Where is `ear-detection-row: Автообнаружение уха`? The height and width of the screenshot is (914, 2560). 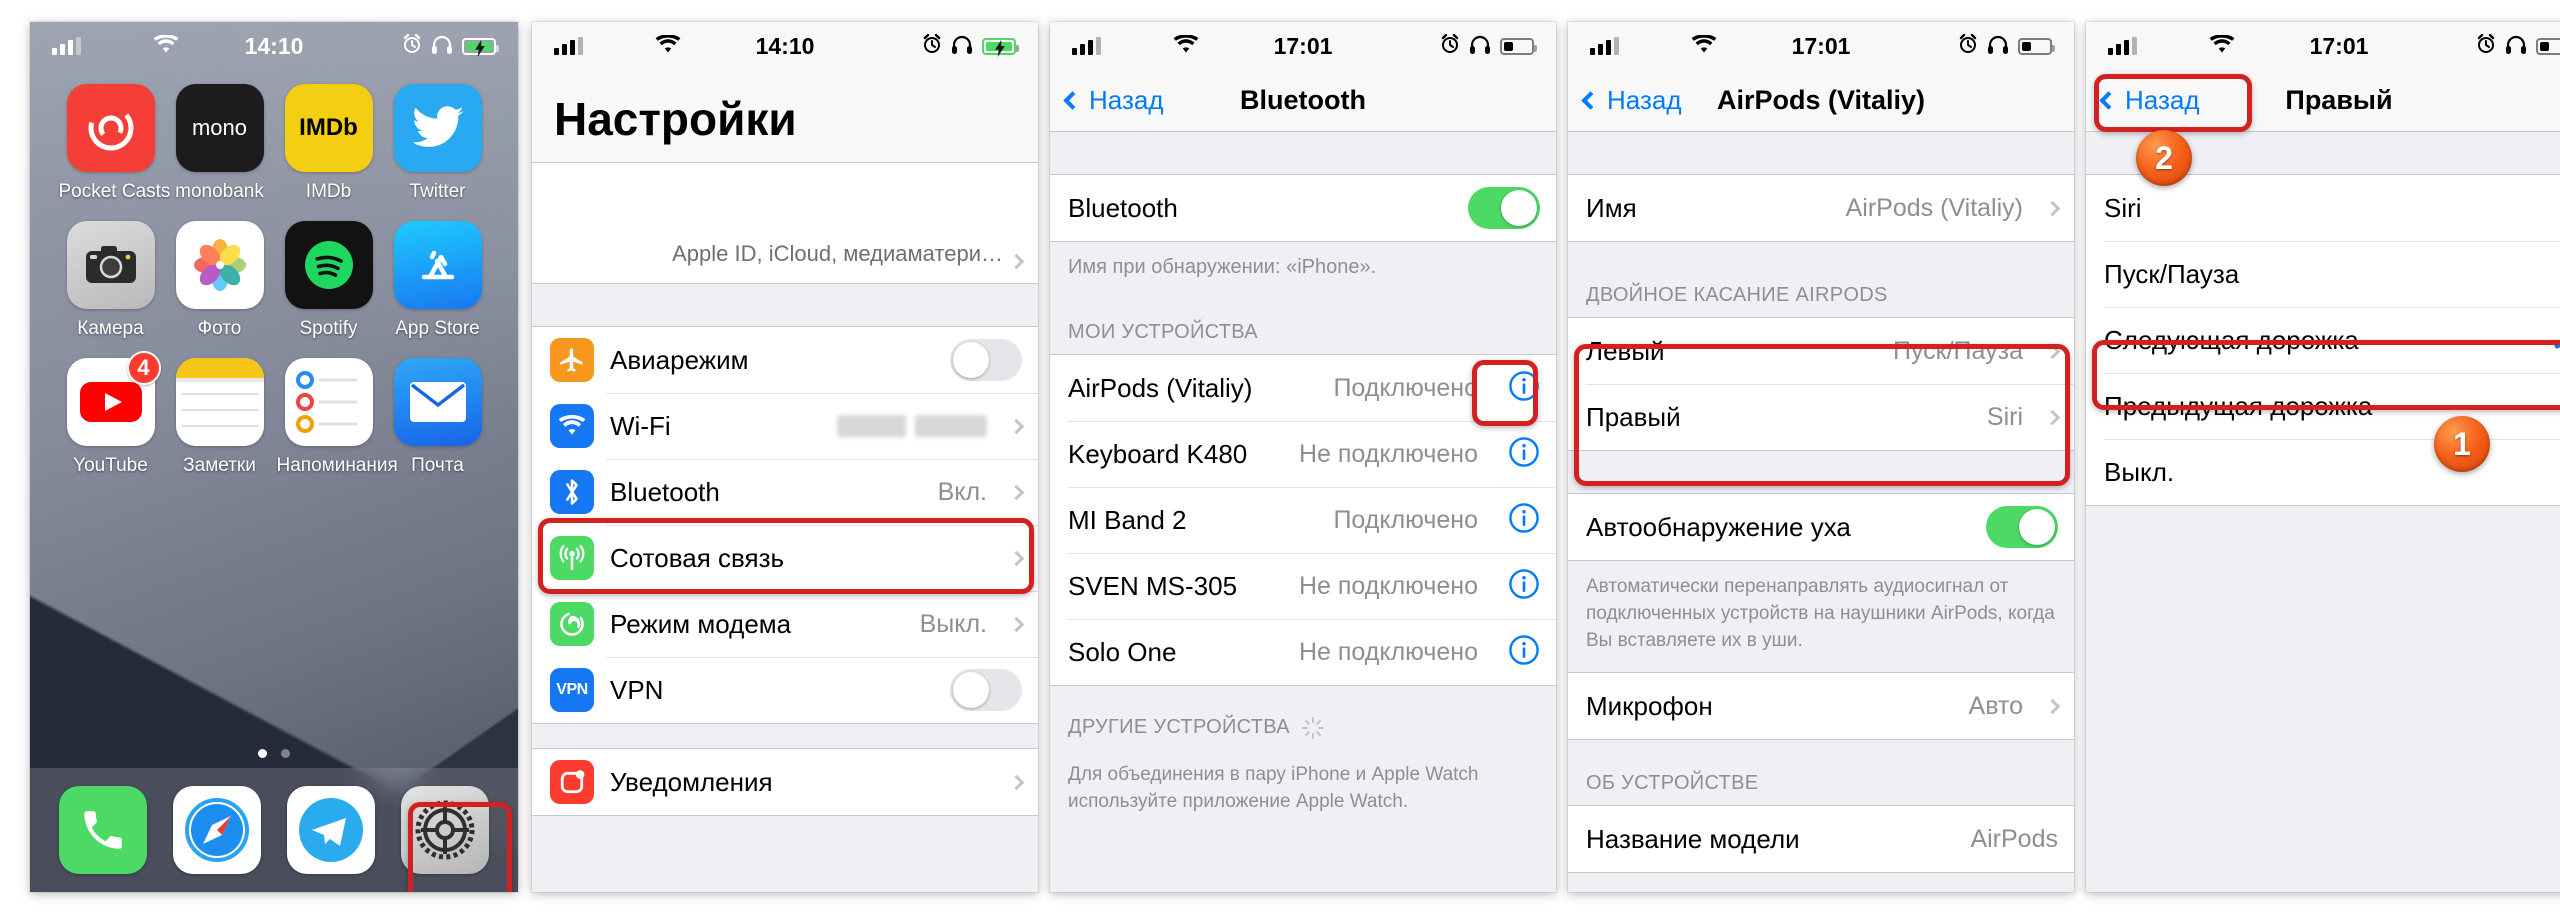 ear-detection-row: Автообнаружение уха is located at coordinates (1821, 527).